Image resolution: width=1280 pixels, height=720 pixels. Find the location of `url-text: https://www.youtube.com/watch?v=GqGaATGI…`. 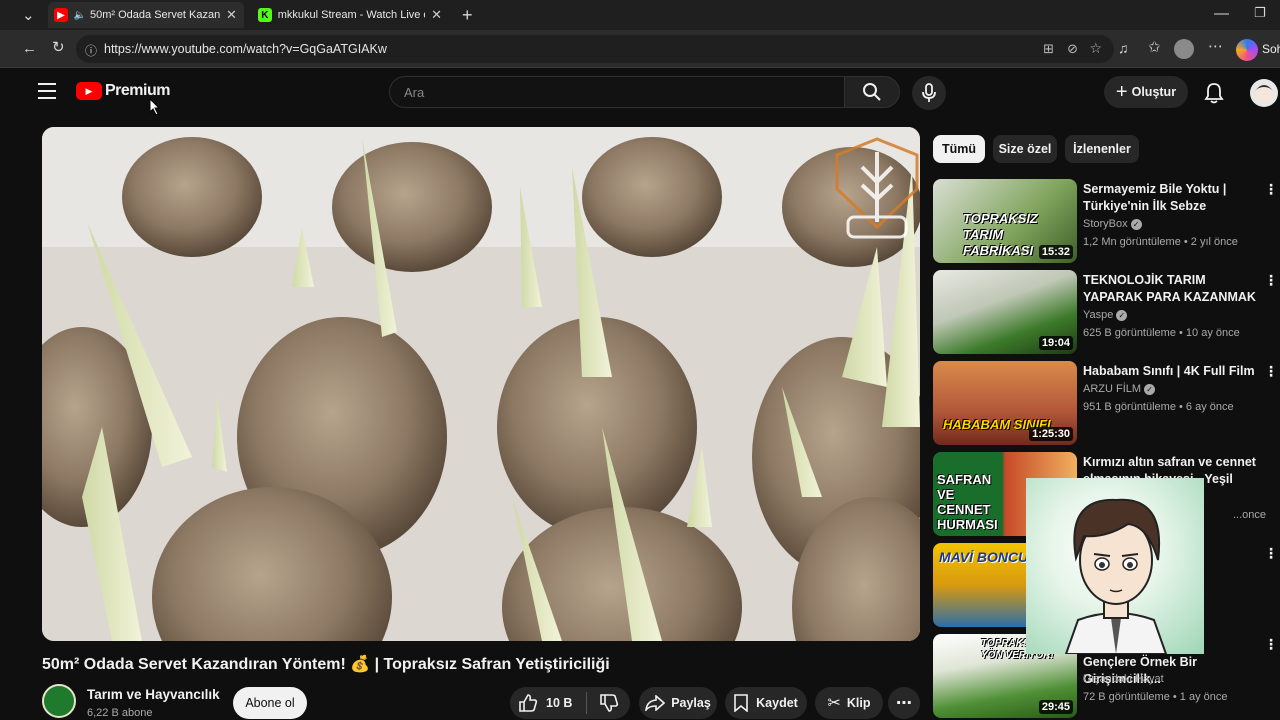

url-text: https://www.youtube.com/watch?v=GqGaATGI… is located at coordinates (245, 49).